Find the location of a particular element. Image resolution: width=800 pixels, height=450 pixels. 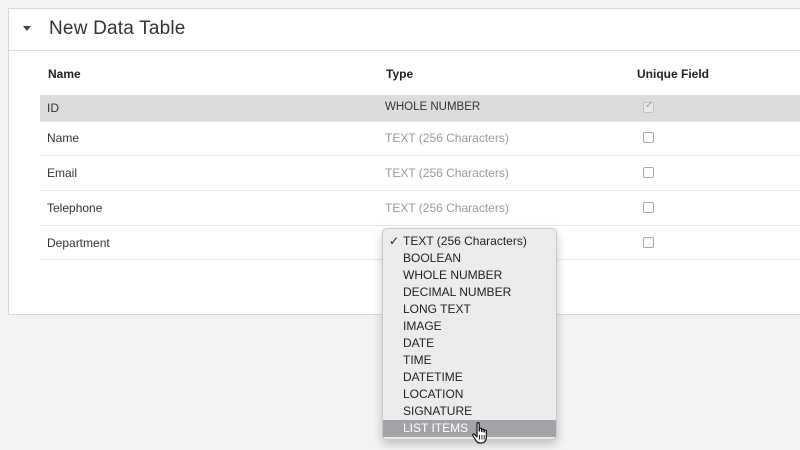

dropdown-option-whole-number: WHOLE NUMBER is located at coordinates (469, 275).